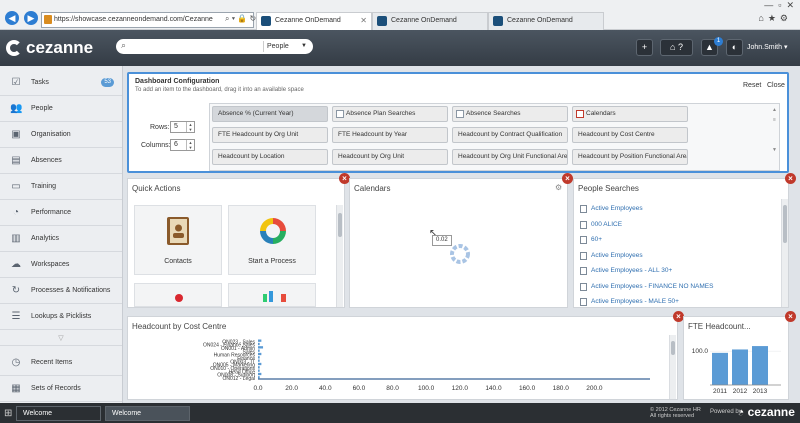 The image size is (800, 423). I want to click on search-list-item: 000 ALICE, so click(601, 225).